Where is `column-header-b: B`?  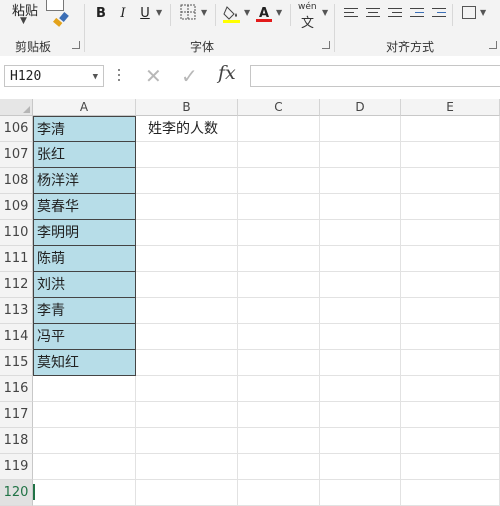 column-header-b: B is located at coordinates (187, 107).